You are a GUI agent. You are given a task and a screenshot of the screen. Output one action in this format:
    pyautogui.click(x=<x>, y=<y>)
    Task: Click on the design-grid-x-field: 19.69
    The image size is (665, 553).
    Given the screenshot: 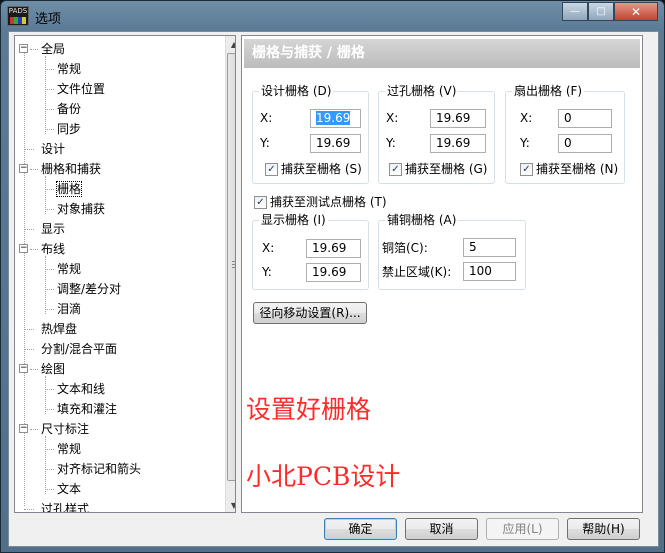 What is the action you would take?
    pyautogui.click(x=335, y=118)
    